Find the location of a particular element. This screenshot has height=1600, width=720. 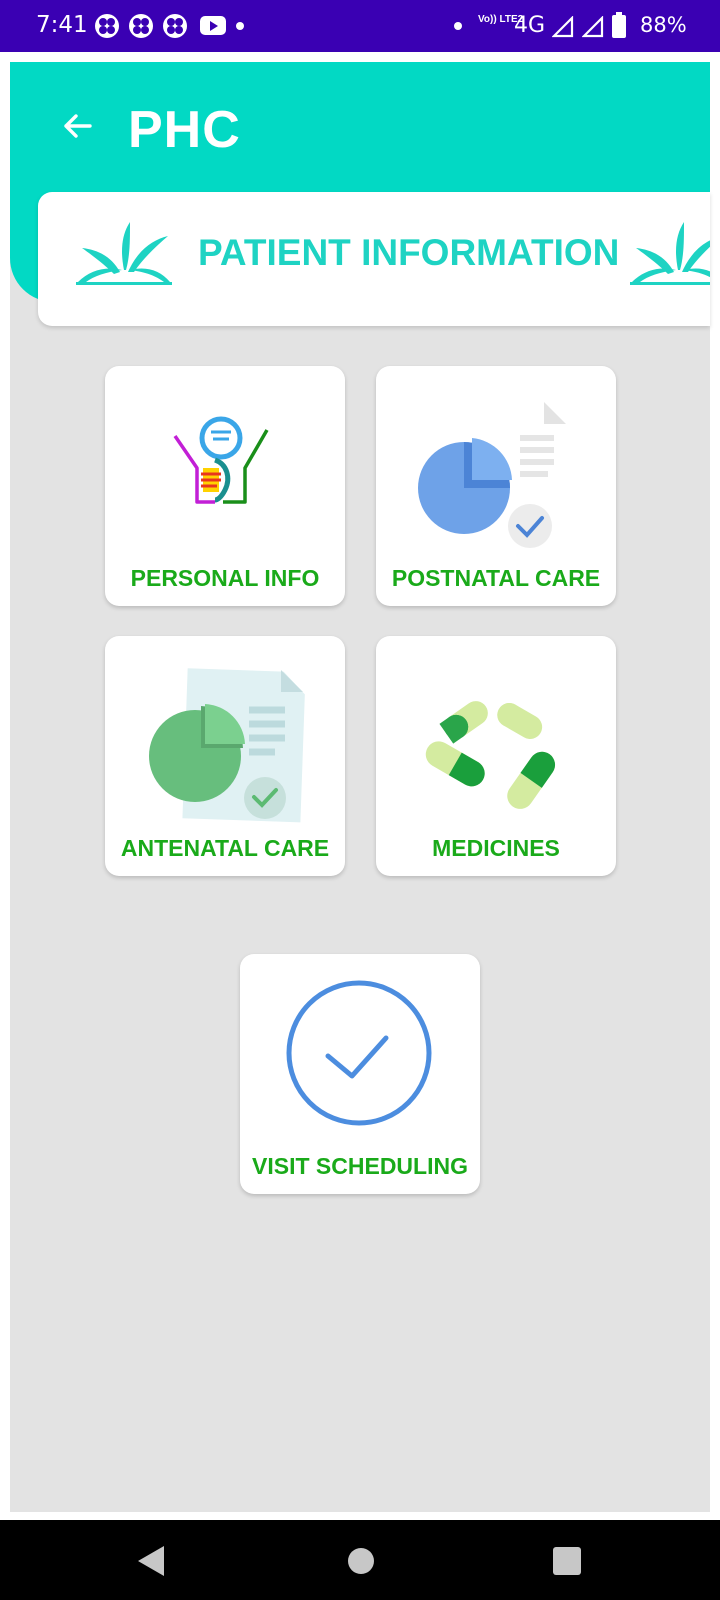

more-notifications-dot-icon is located at coordinates (240, 26).